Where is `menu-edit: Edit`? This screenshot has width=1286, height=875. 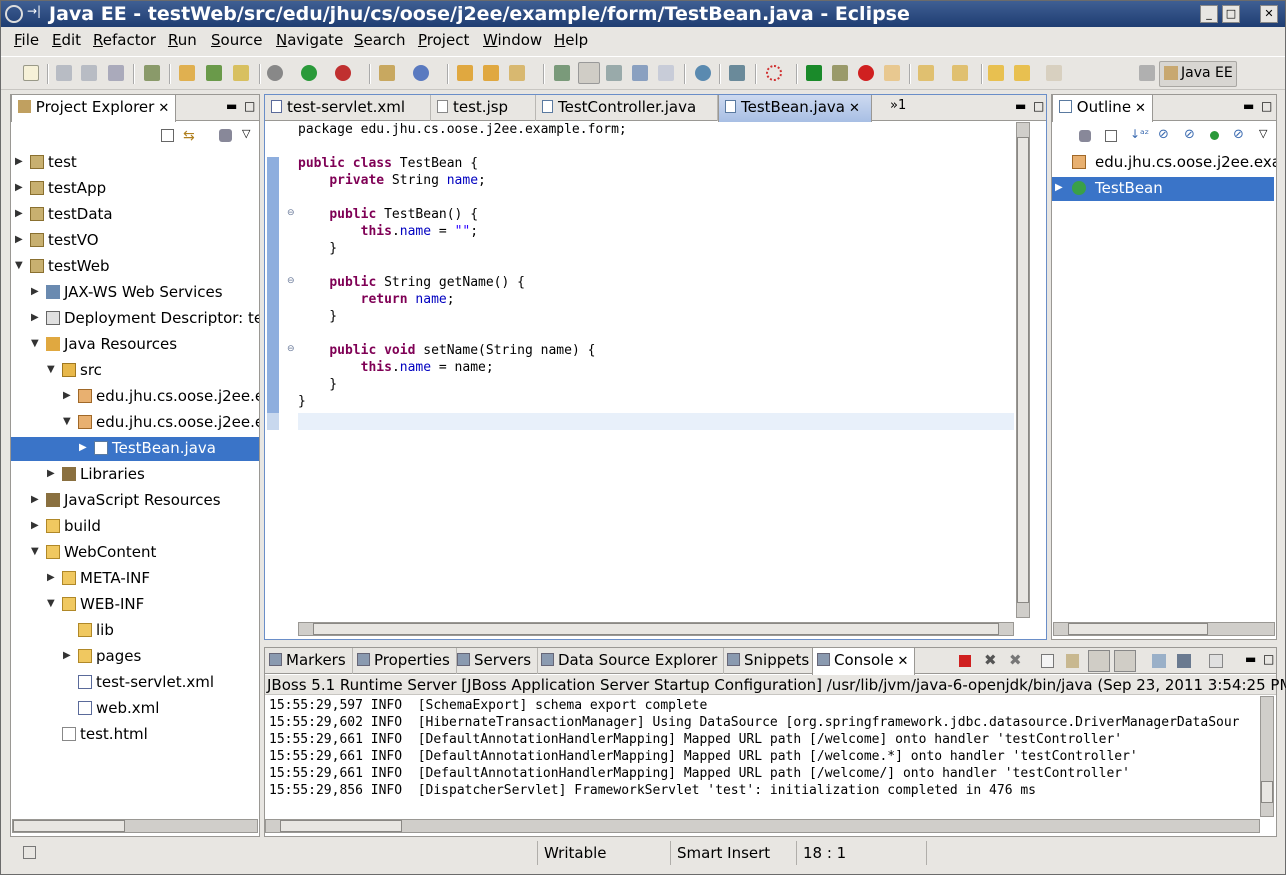
menu-edit: Edit is located at coordinates (66, 40).